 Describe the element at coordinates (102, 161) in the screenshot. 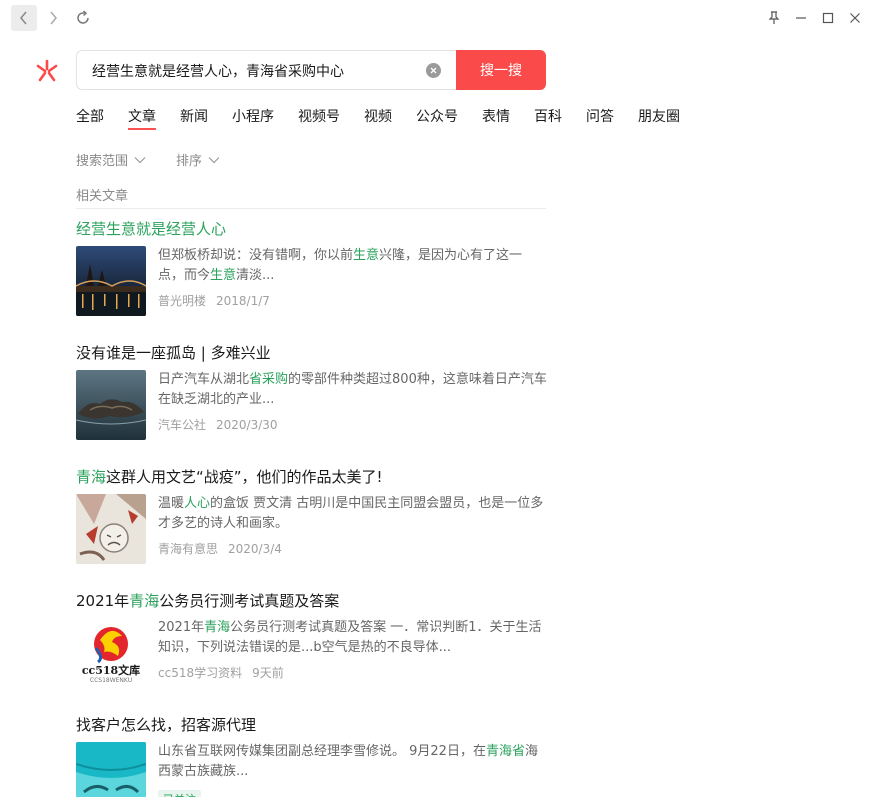

I see `filter-label: 搜索范围` at that location.